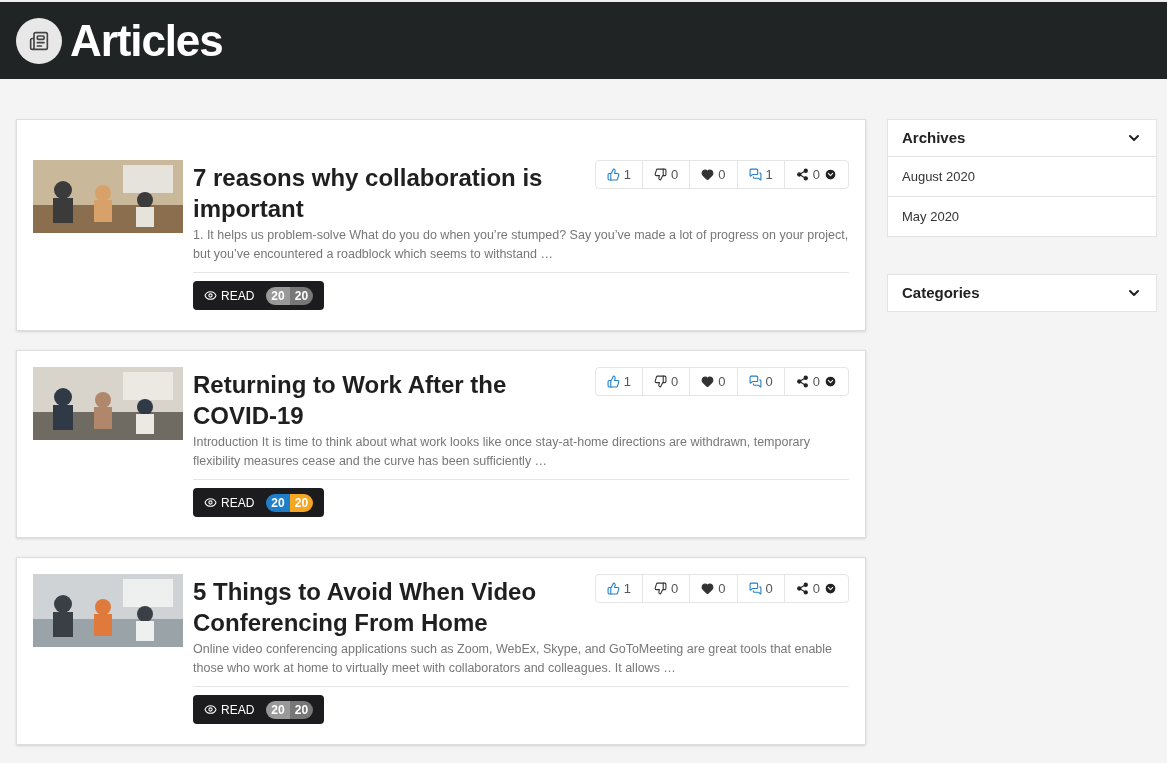 The image size is (1167, 763). Describe the element at coordinates (386, 399) in the screenshot. I see `article-title: Returning to Work After the COVID-19` at that location.